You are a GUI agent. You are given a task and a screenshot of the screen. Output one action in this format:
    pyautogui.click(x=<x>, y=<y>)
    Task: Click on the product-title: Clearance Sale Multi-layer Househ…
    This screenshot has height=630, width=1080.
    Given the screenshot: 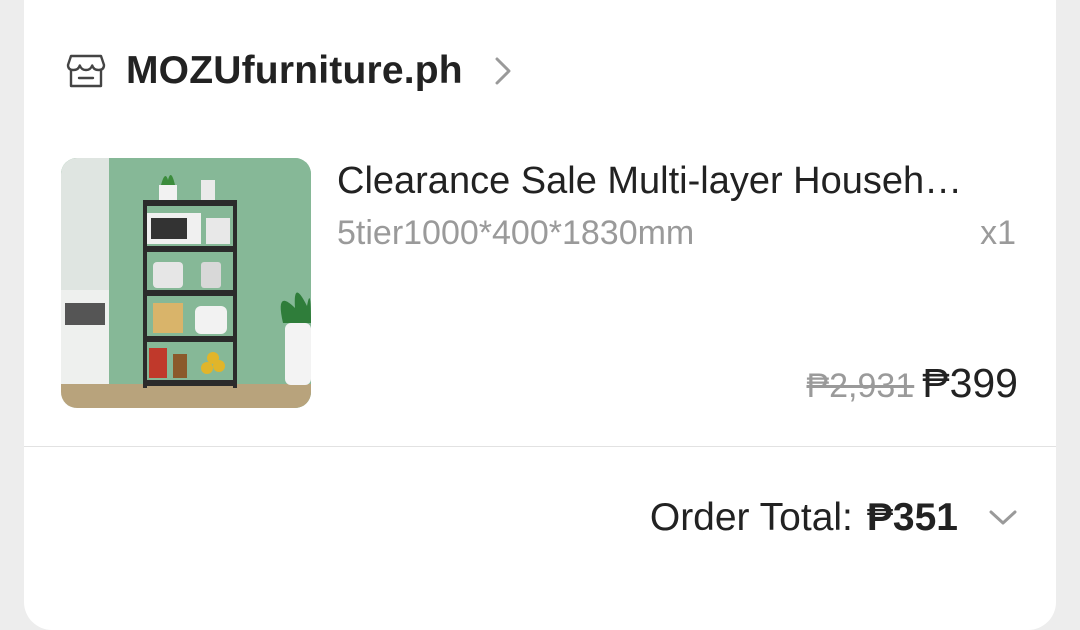 What is the action you would take?
    pyautogui.click(x=682, y=181)
    